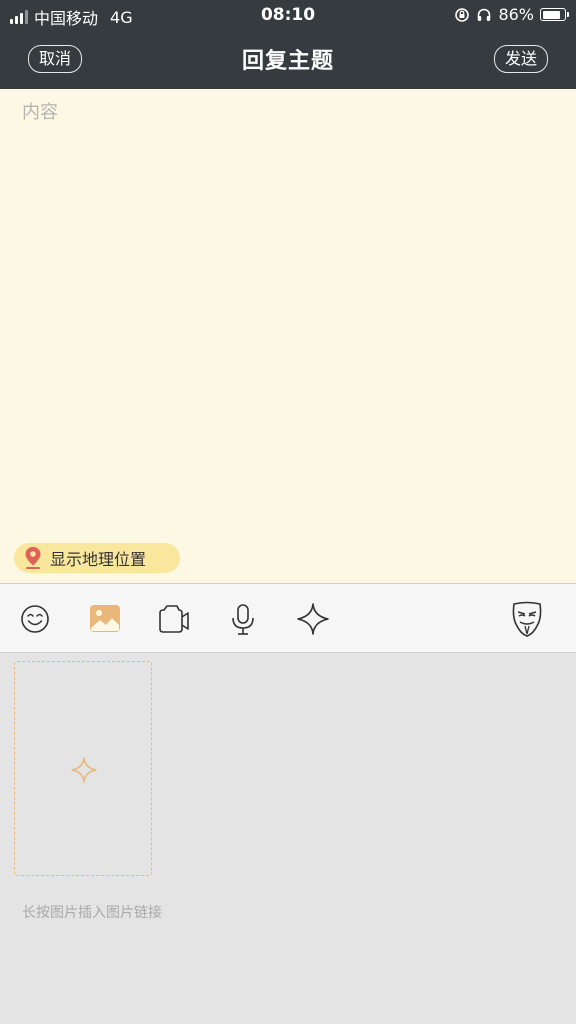  I want to click on status-right: 86%, so click(511, 14).